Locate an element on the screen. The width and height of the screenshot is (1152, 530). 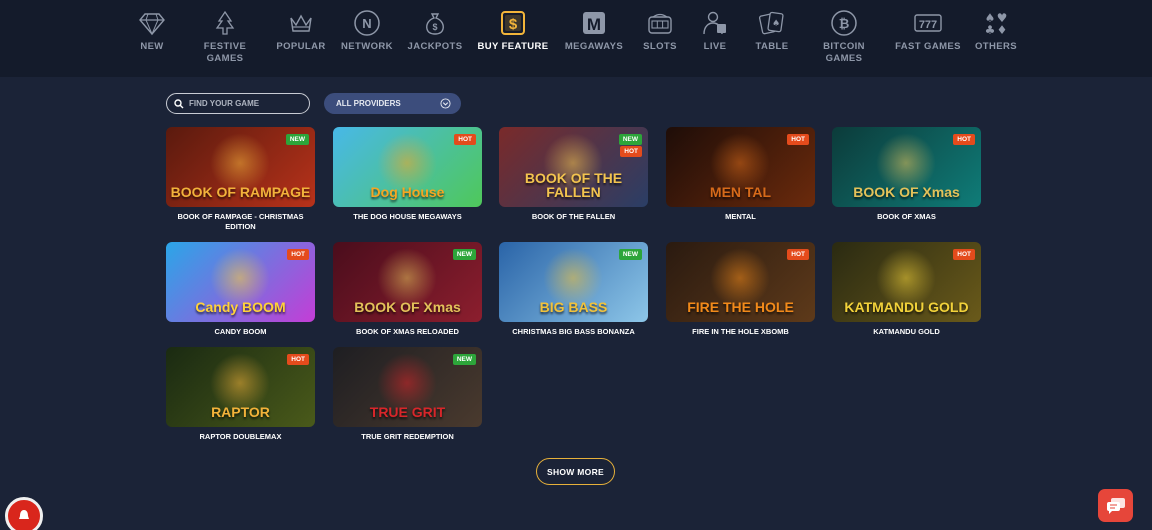
game-card: RAPTOR HOT RAPTOR DOUBLEMAX is located at coordinates (240, 394).